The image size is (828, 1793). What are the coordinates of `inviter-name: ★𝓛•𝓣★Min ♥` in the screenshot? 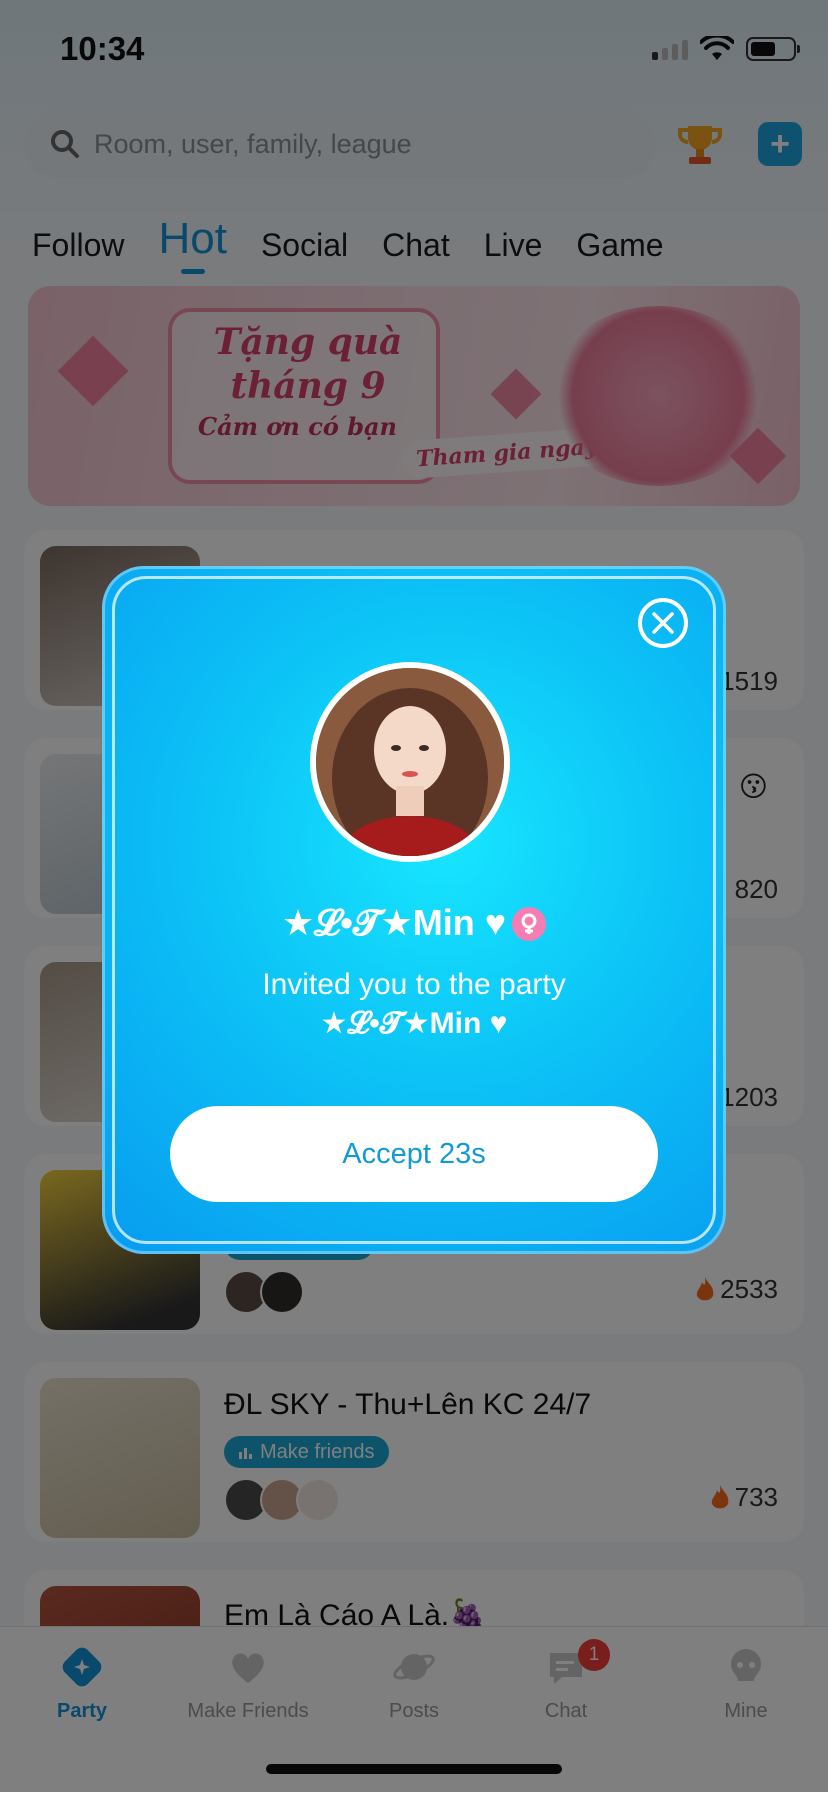 It's located at (394, 922).